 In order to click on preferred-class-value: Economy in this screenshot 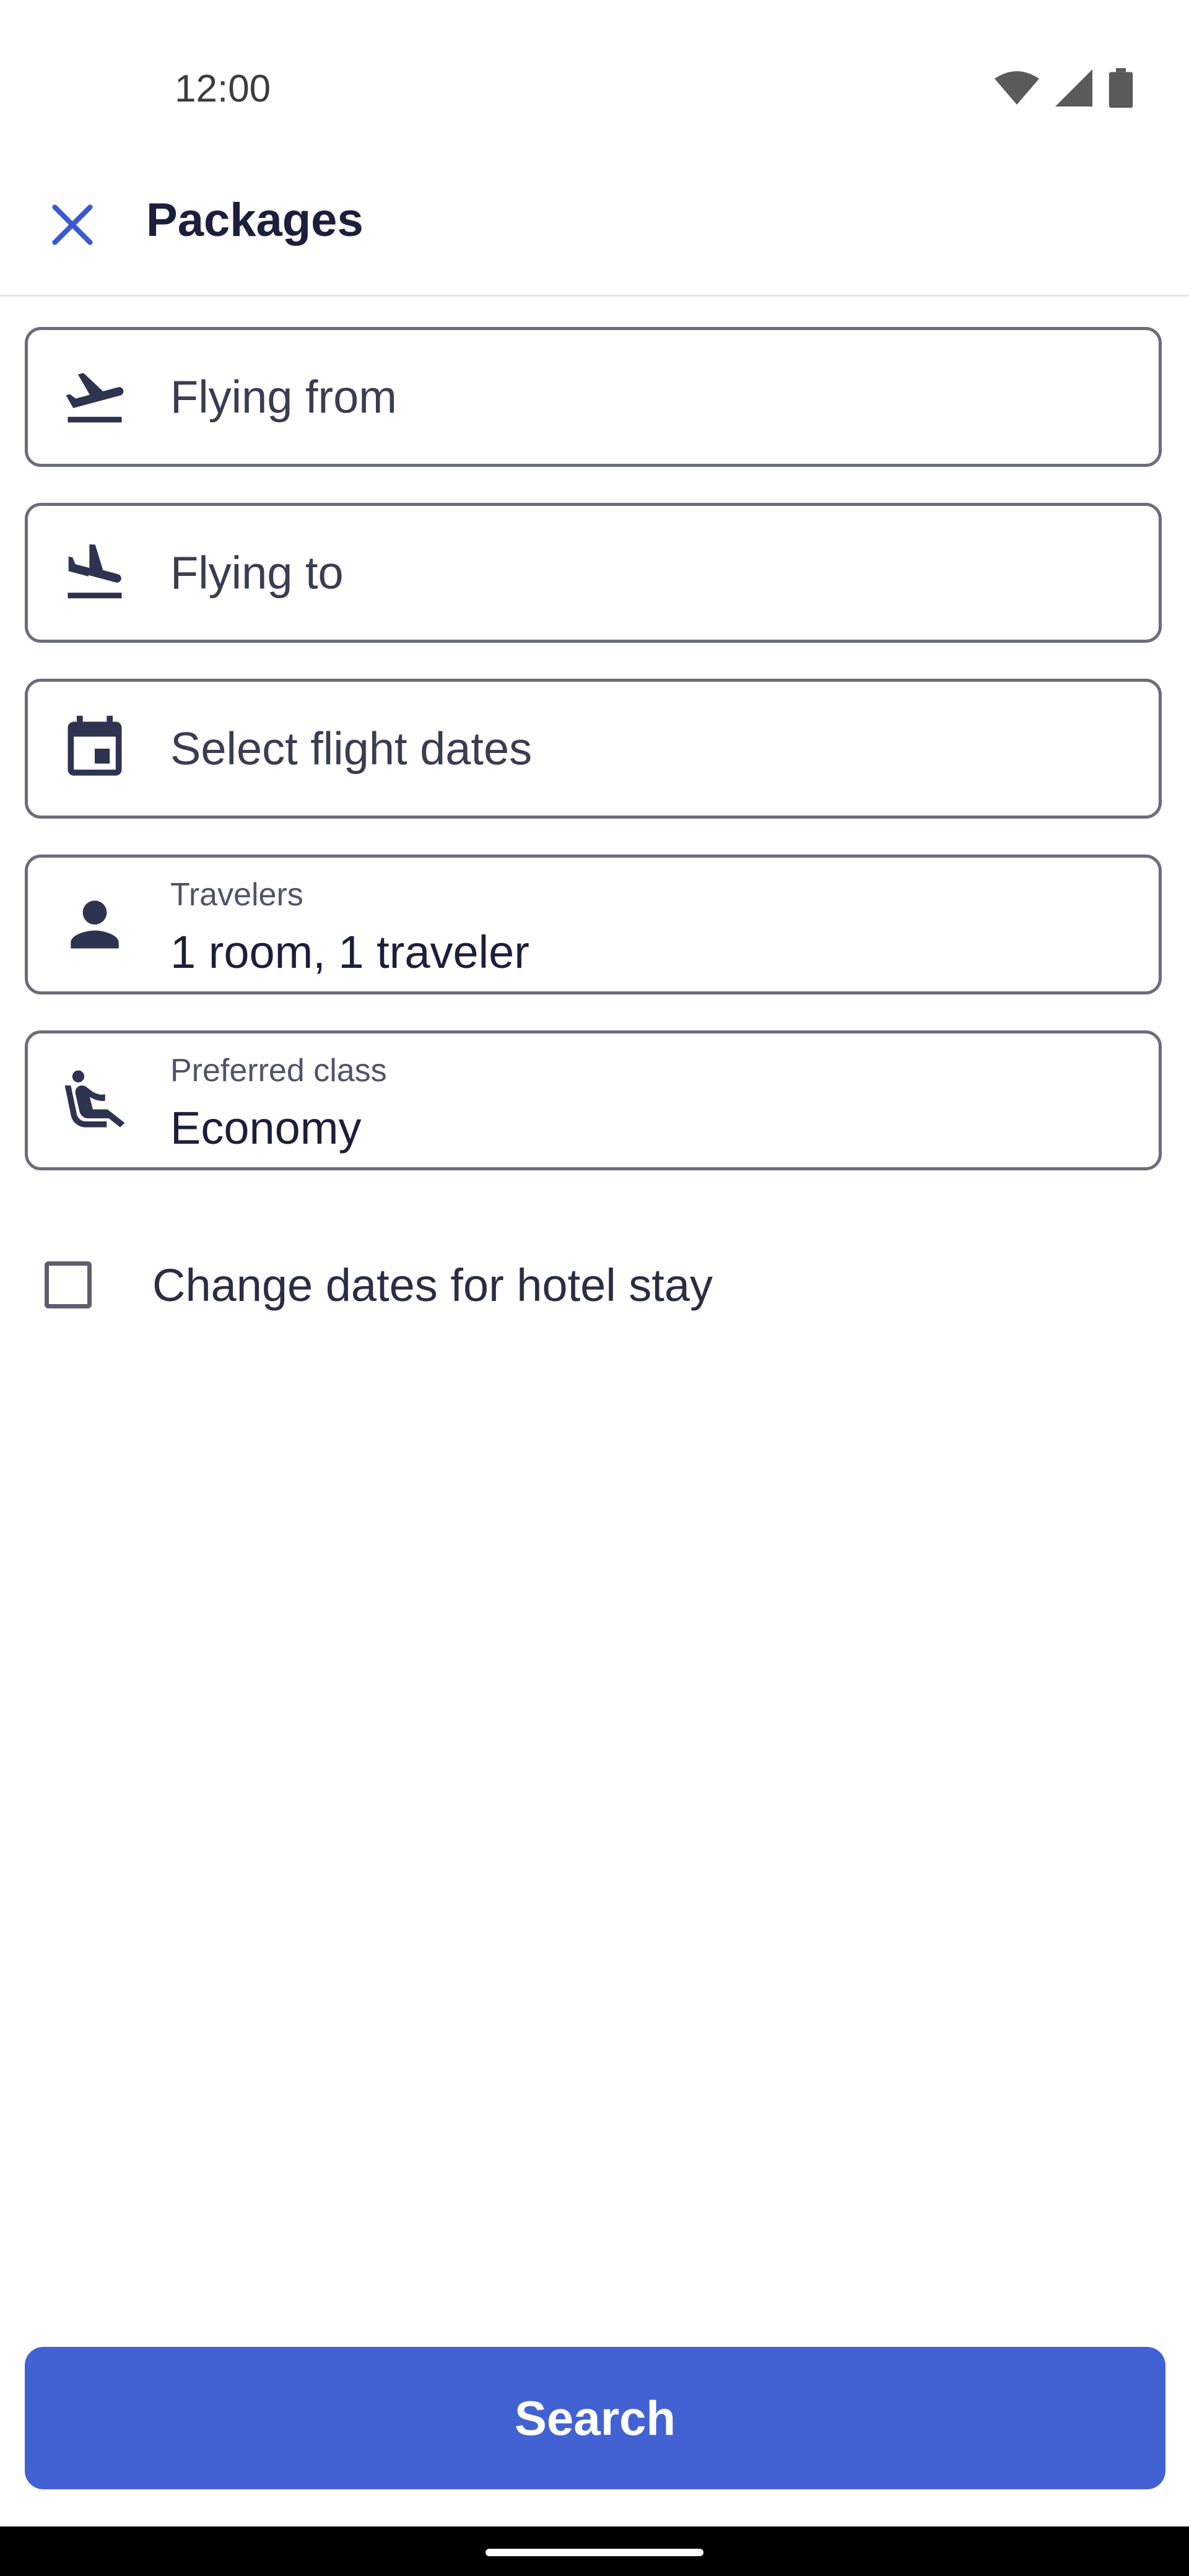, I will do `click(266, 1128)`.